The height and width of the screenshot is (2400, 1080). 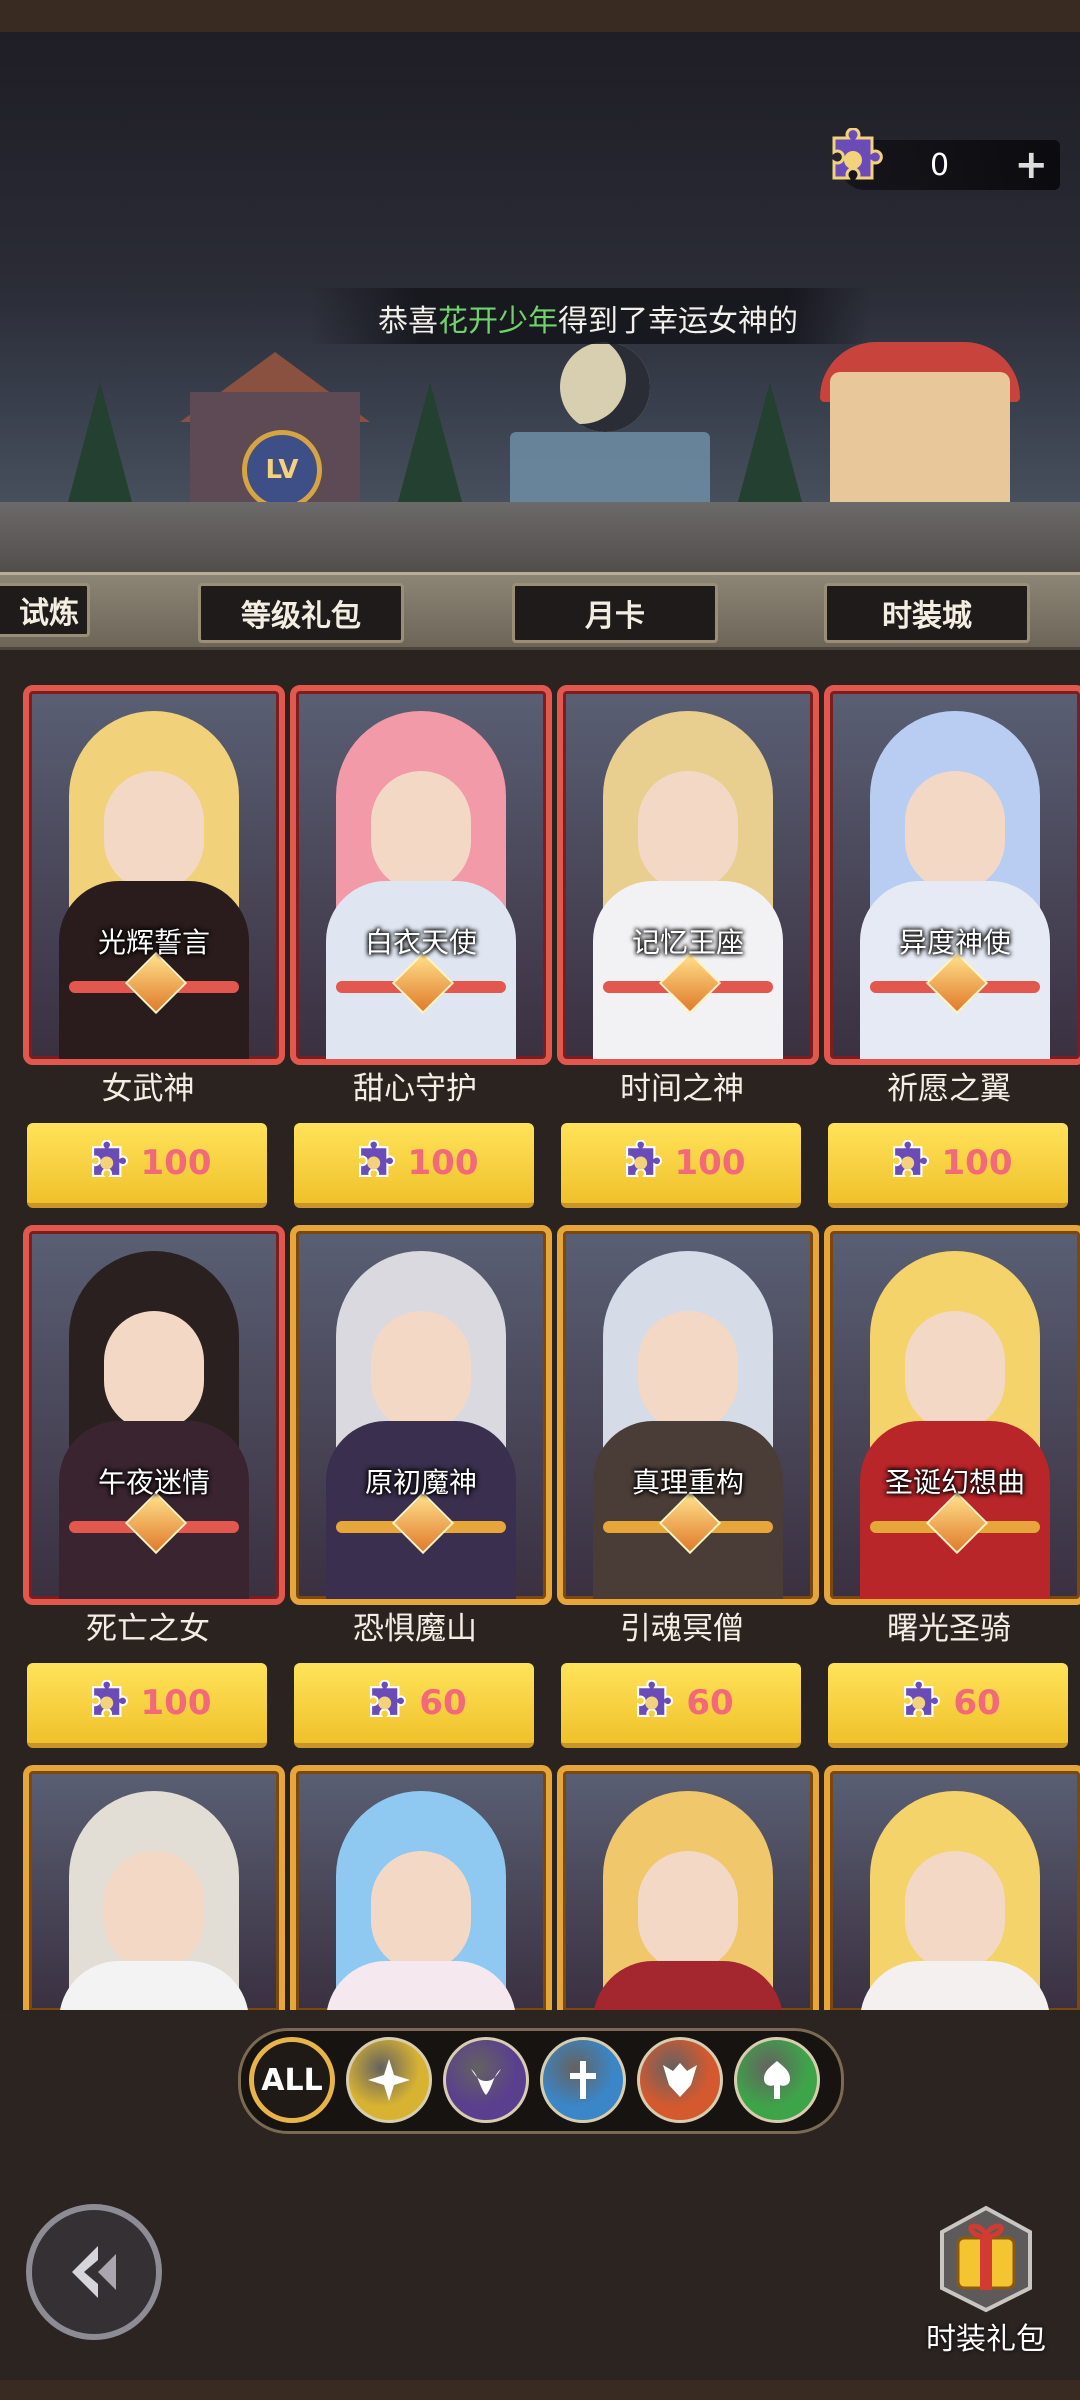 I want to click on tree-faction-icon, so click(x=777, y=2080).